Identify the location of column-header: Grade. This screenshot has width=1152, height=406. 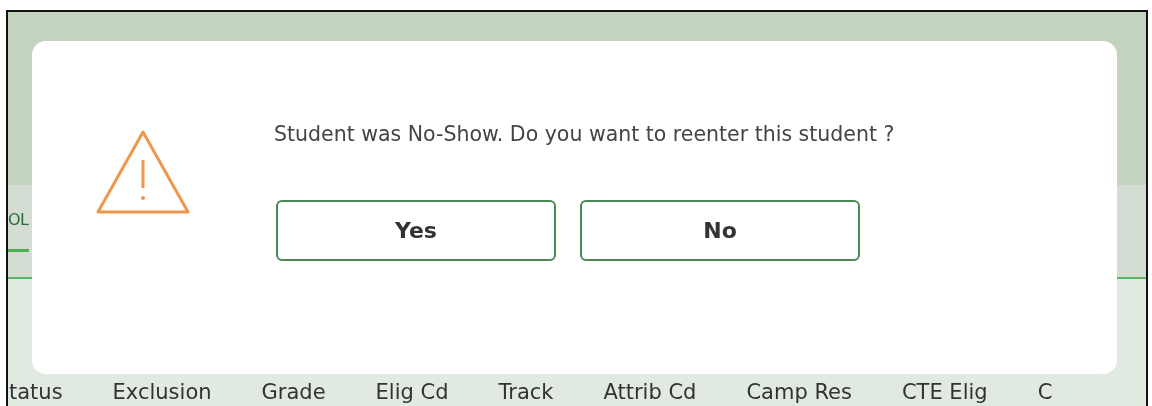
(294, 392).